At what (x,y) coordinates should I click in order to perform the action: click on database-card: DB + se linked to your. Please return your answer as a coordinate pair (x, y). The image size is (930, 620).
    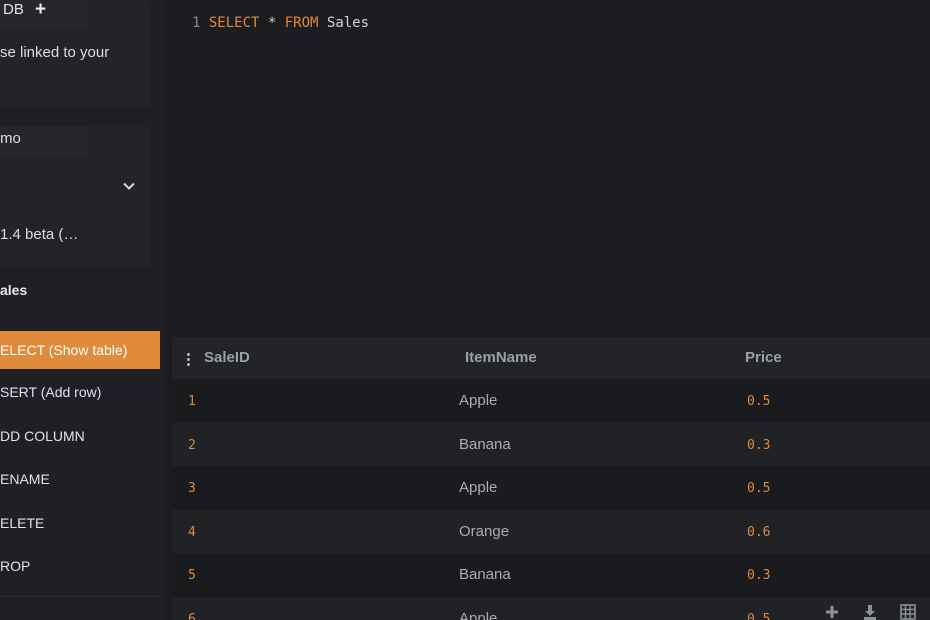
    Looking at the image, I should click on (75, 53).